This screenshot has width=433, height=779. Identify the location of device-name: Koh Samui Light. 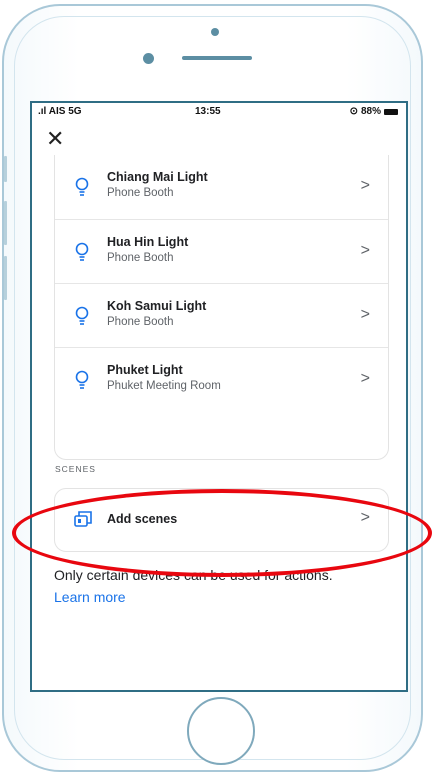
(157, 306).